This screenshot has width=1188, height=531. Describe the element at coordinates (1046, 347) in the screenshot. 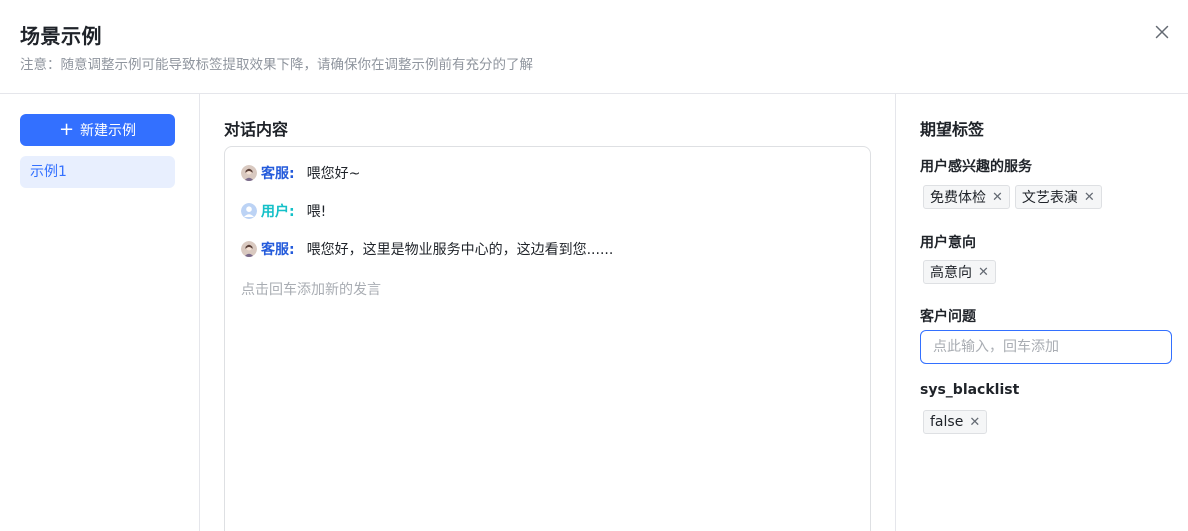

I see `customer-issue-input` at that location.